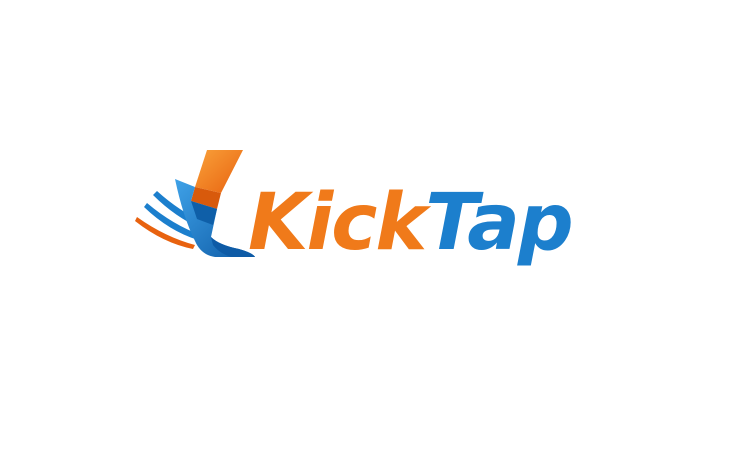 The width and height of the screenshot is (750, 450). I want to click on wordmark-tap: Tap, so click(499, 223).